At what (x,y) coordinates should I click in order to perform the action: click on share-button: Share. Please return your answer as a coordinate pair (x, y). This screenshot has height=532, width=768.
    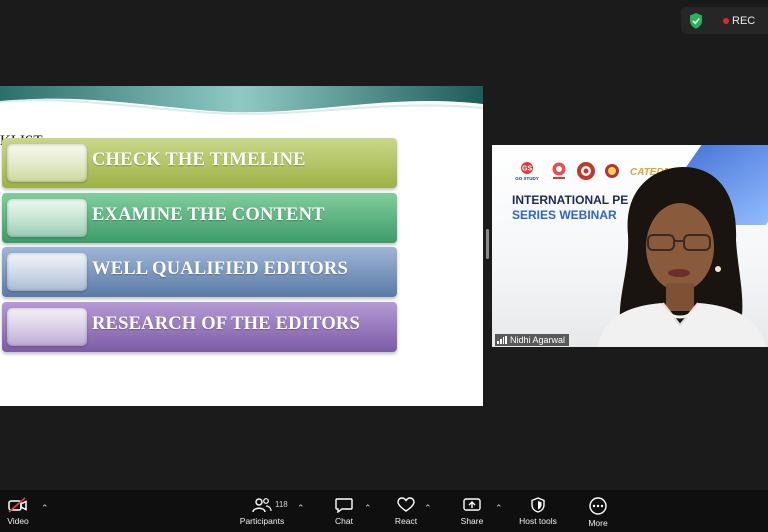
    Looking at the image, I should click on (472, 511).